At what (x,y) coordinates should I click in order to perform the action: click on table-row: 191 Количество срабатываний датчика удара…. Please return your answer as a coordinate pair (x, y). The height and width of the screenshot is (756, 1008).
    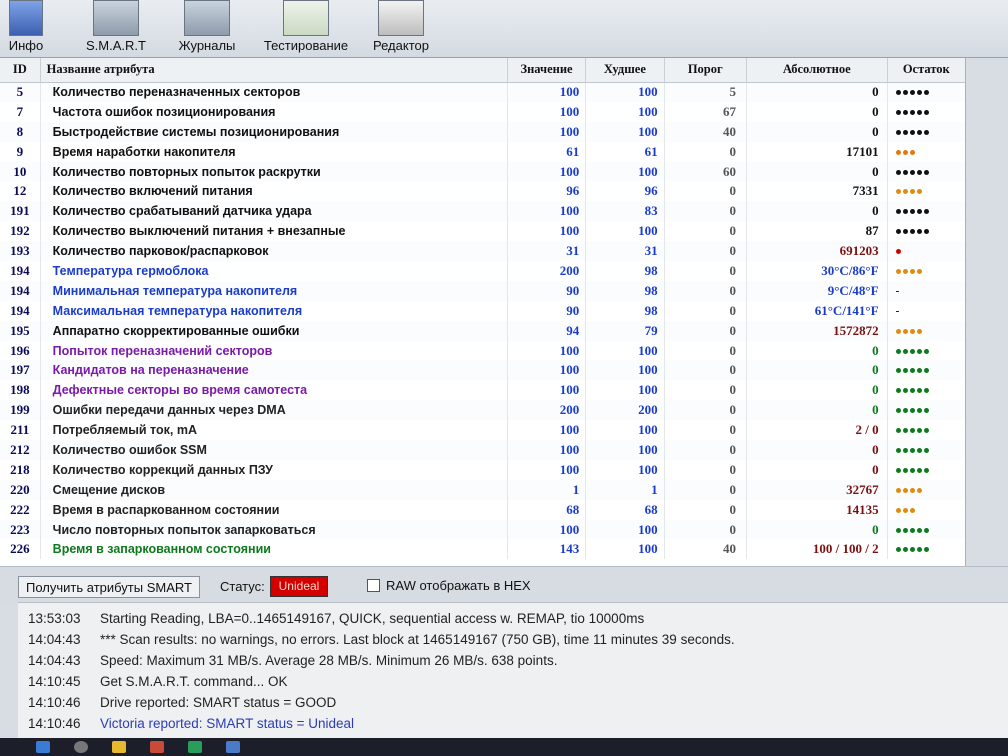
    Looking at the image, I should click on (482, 211).